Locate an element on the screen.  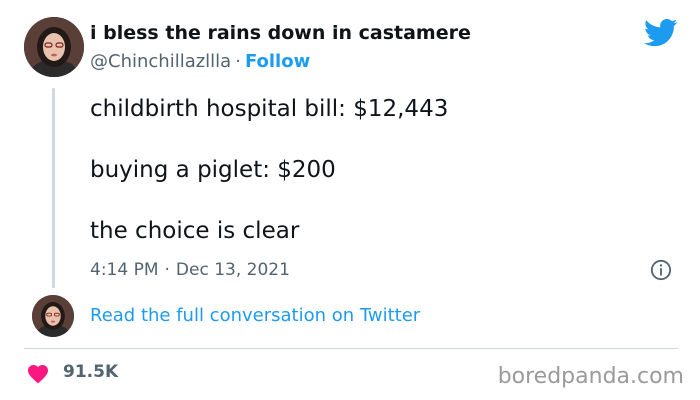
twitter-bird-icon is located at coordinates (661, 33).